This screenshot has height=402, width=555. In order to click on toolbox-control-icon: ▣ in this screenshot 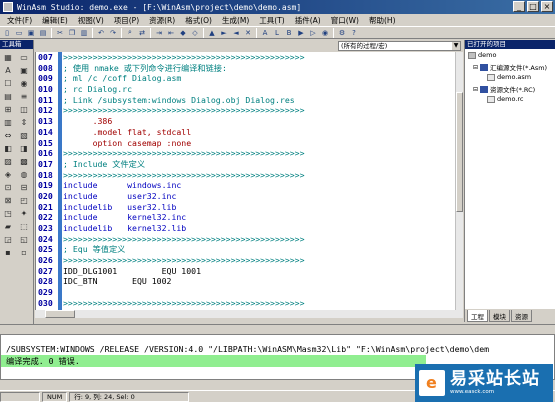, I will do `click(24, 70)`.